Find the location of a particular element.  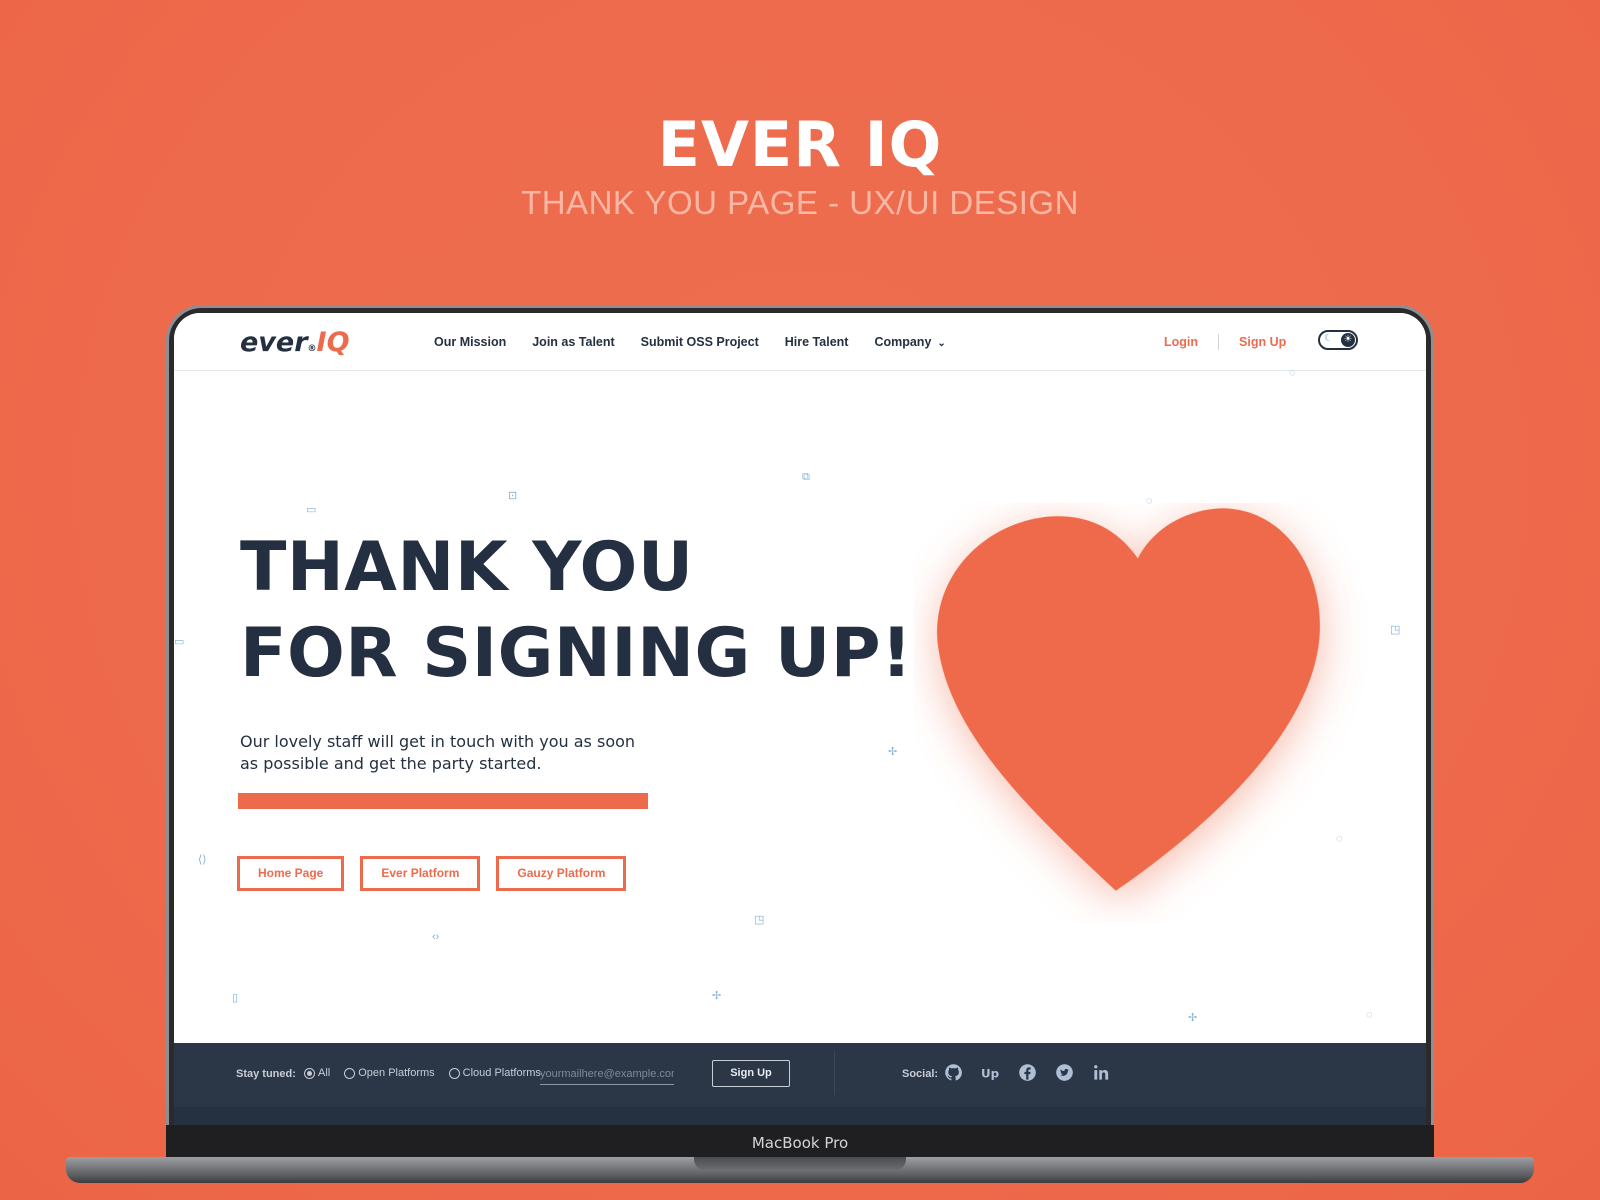

social-label: Social: is located at coordinates (920, 1074).